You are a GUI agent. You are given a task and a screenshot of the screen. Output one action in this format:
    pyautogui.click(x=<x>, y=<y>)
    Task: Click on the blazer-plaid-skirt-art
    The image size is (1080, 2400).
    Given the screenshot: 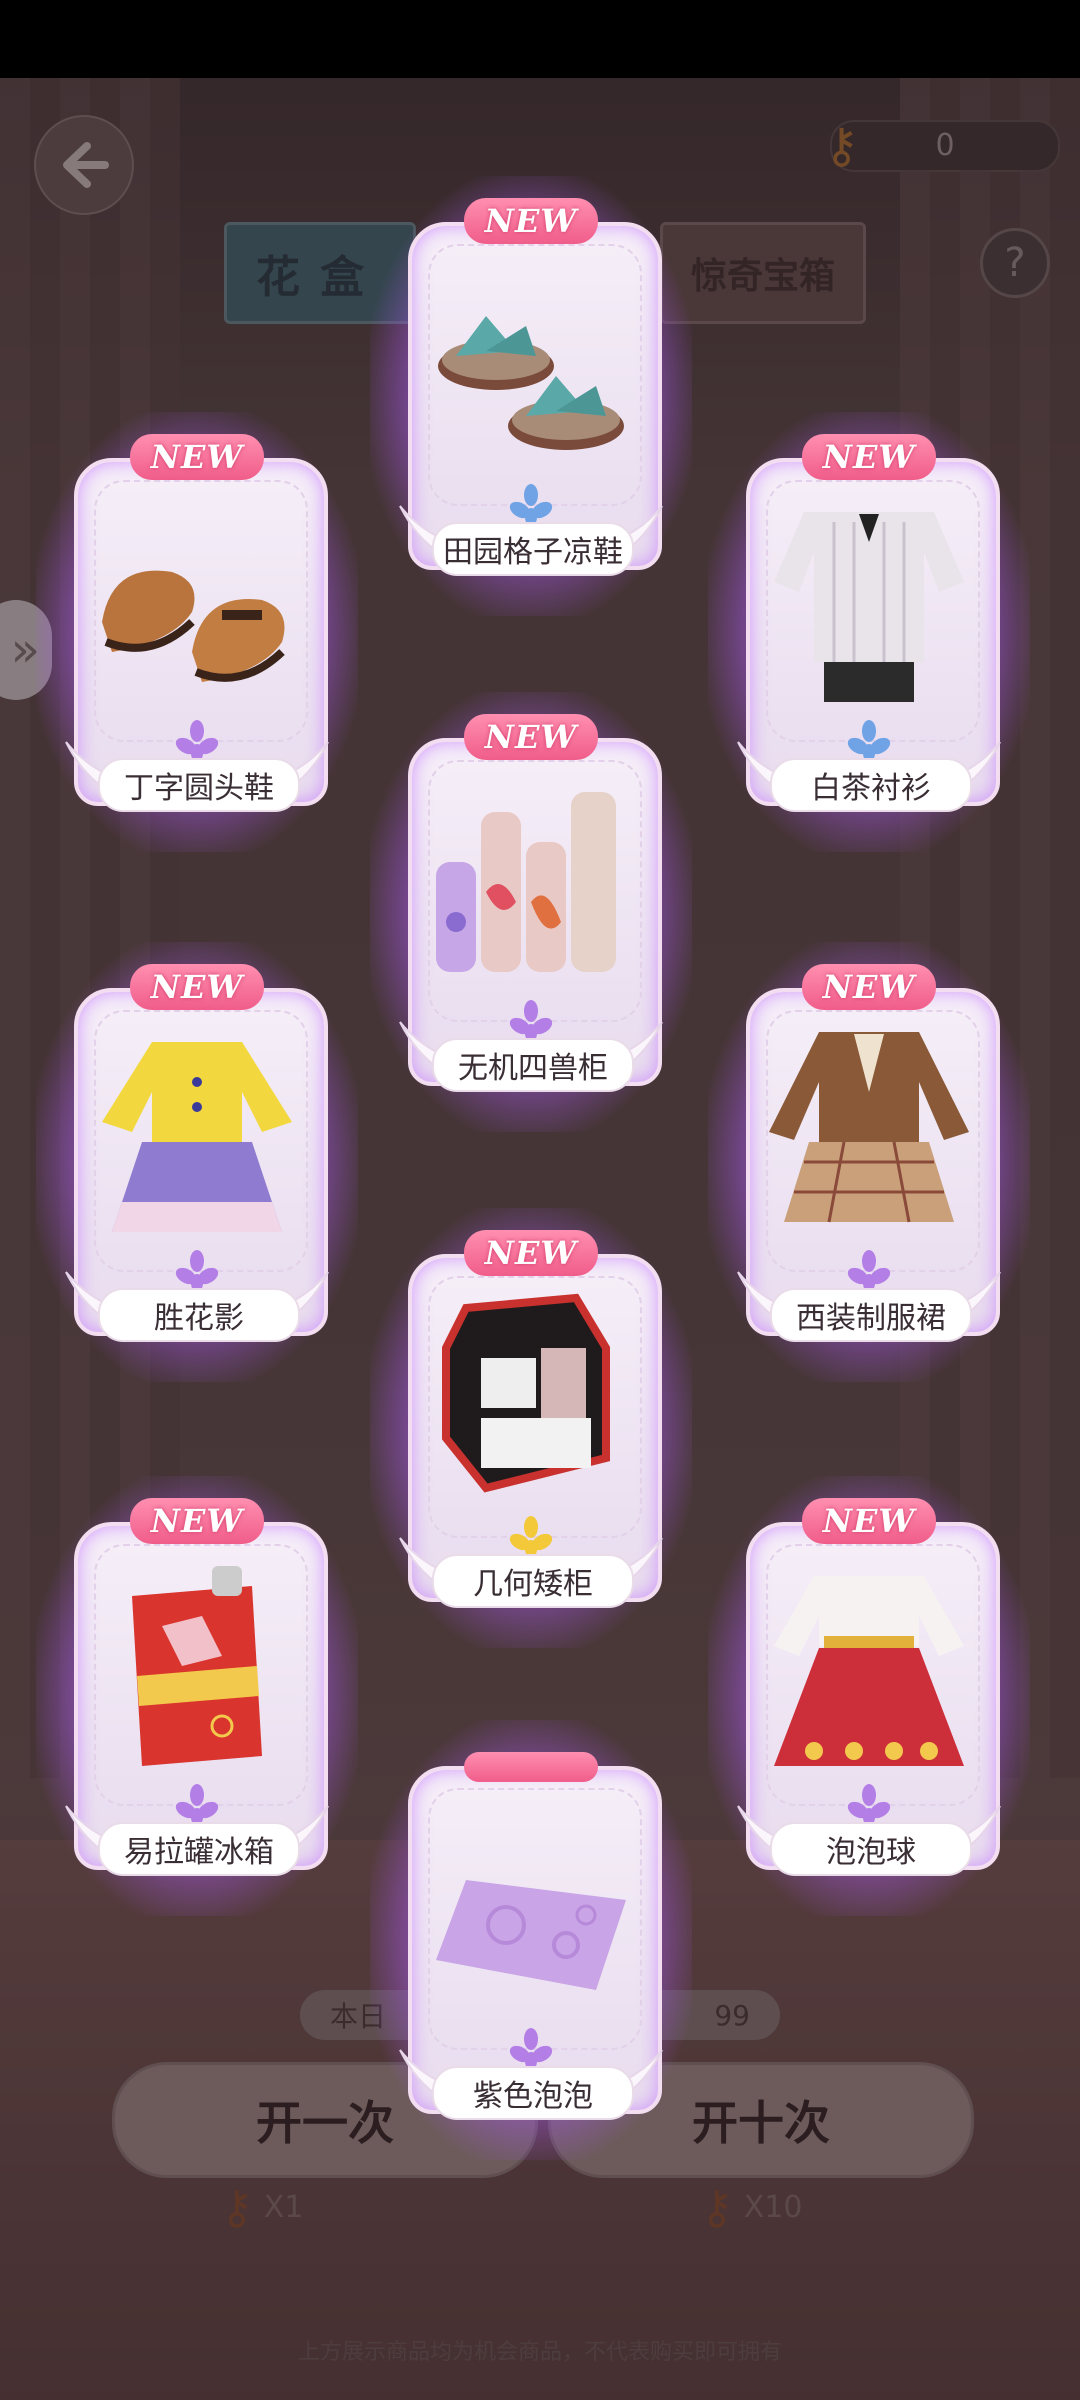 What is the action you would take?
    pyautogui.click(x=869, y=1137)
    